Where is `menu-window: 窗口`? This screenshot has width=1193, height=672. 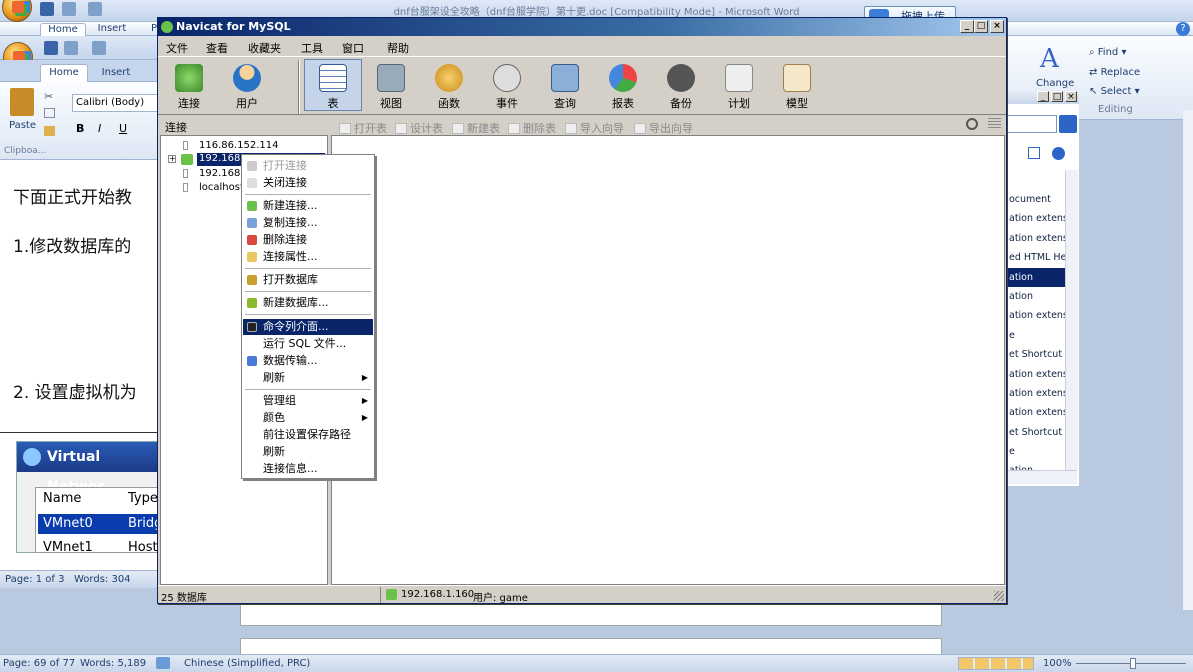
menu-window: 窗口 is located at coordinates (353, 48).